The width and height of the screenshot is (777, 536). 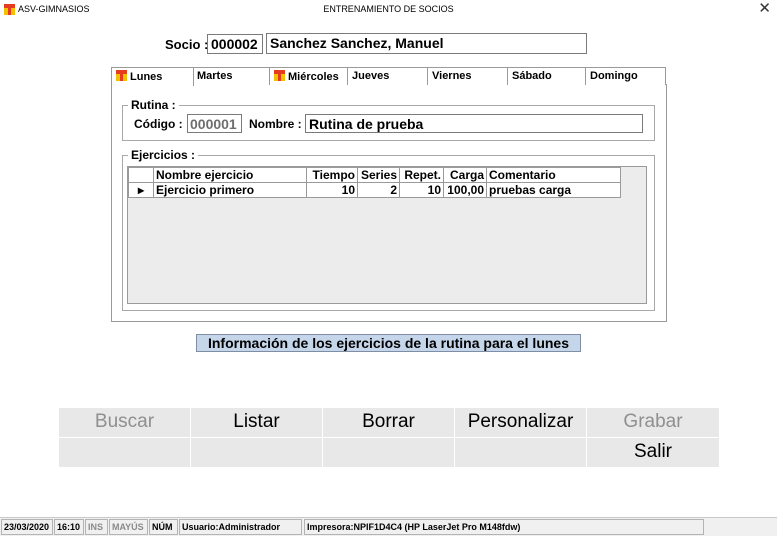 I want to click on column-header: Repet., so click(x=421, y=175).